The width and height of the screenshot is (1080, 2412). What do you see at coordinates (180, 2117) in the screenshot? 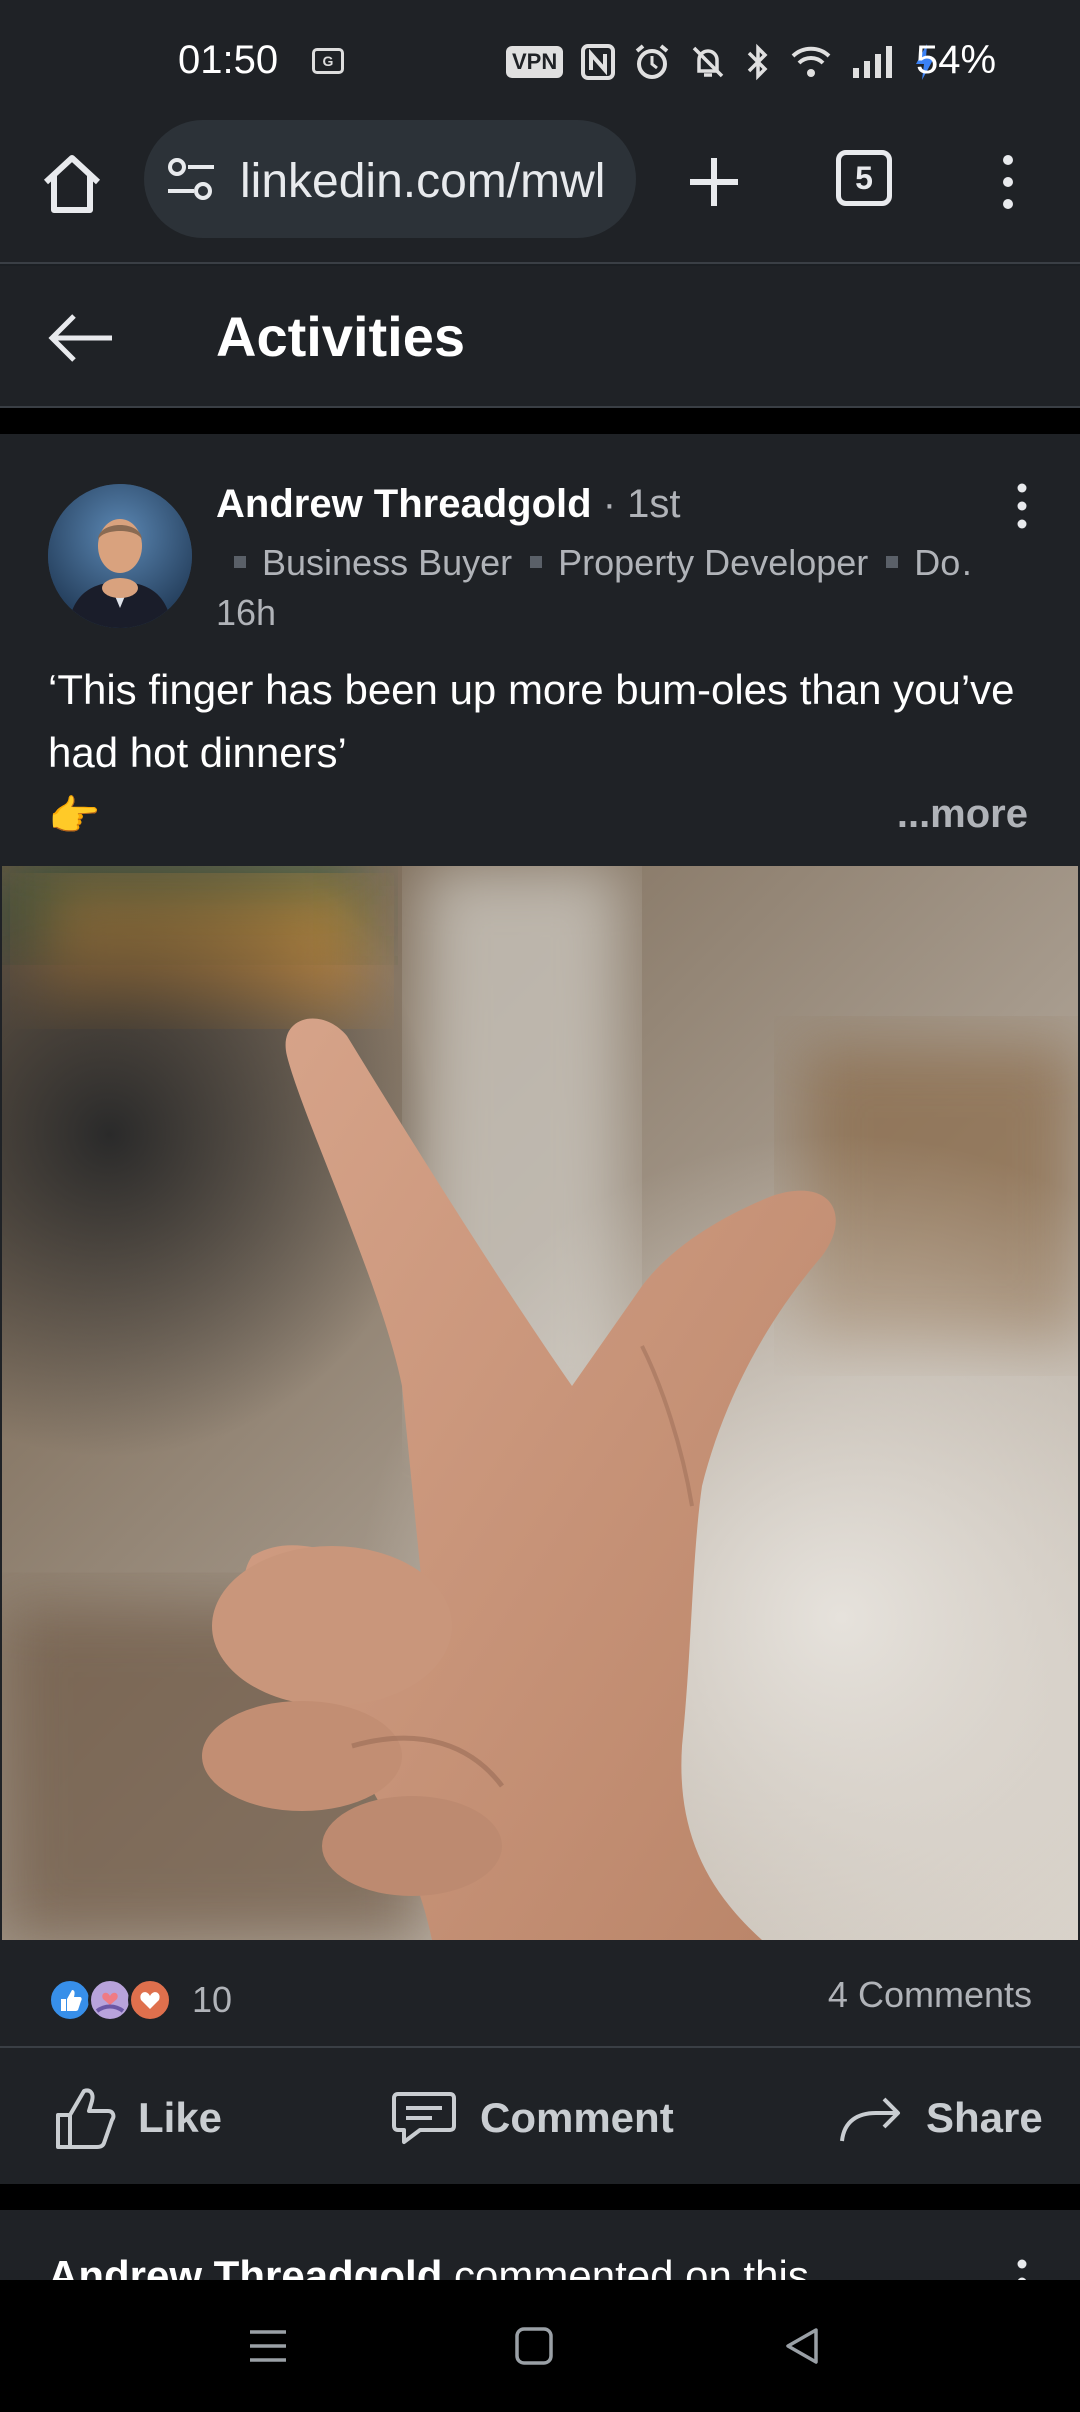
I see `like-label: Like` at bounding box center [180, 2117].